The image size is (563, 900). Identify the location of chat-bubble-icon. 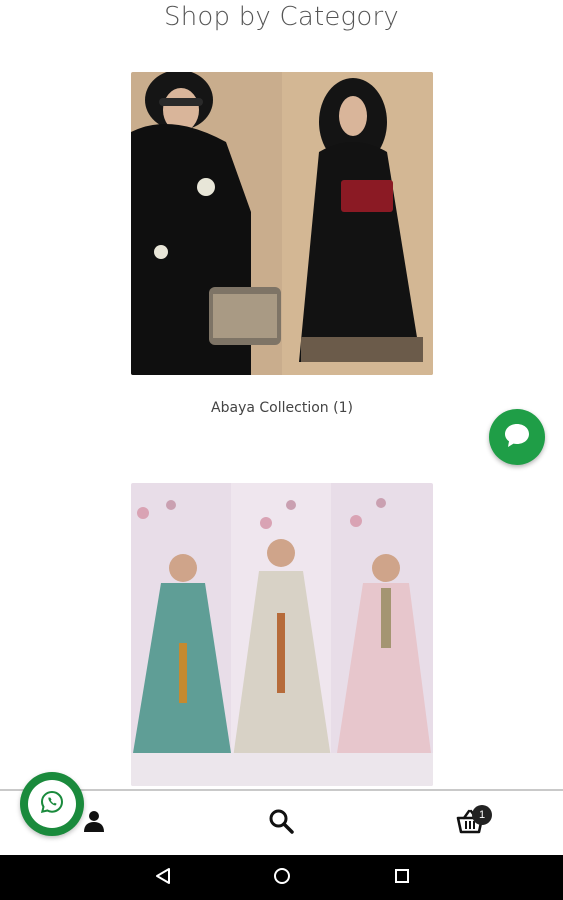
(517, 437).